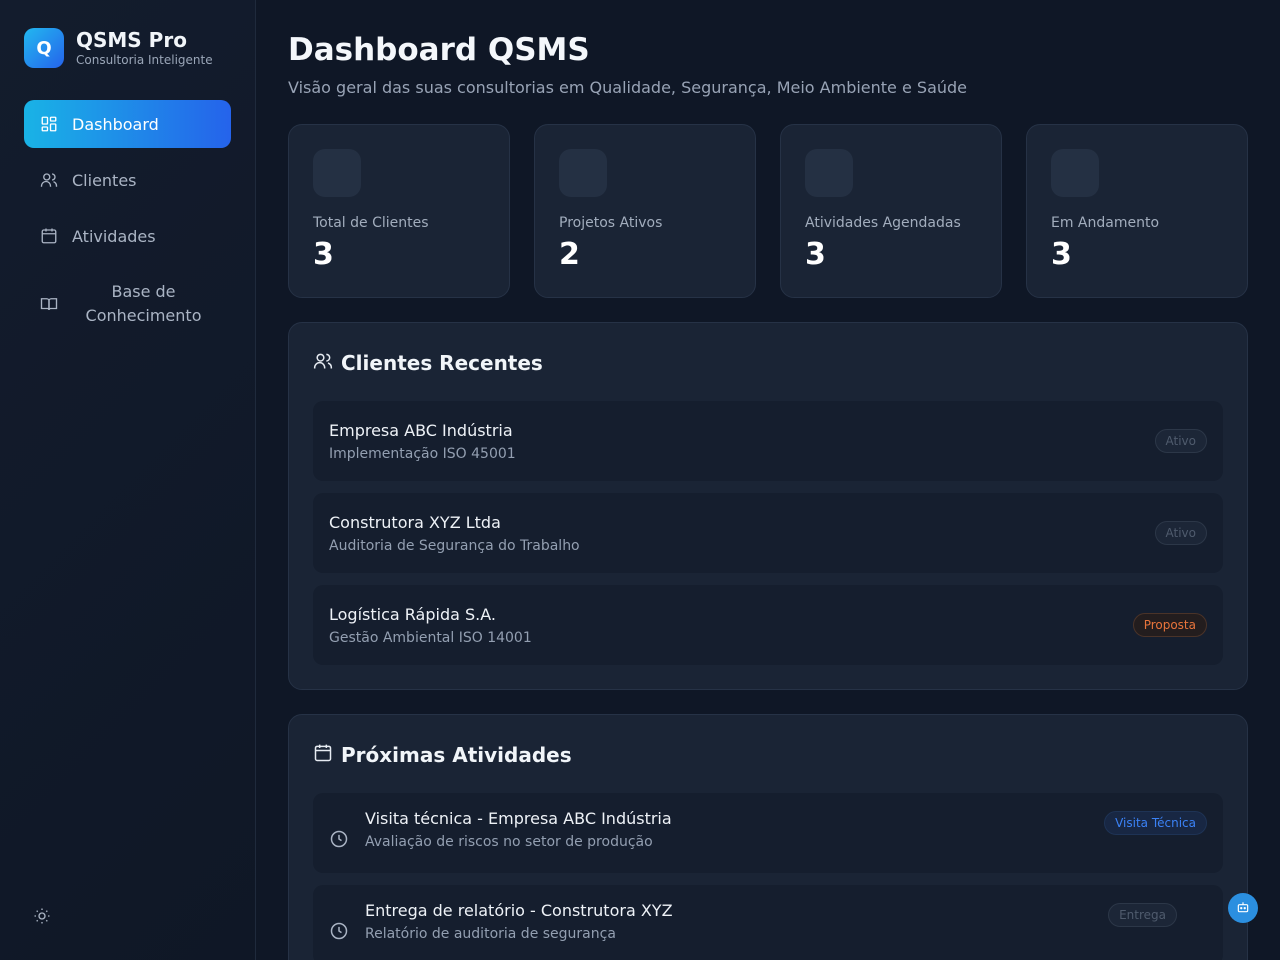 This screenshot has width=1280, height=960. I want to click on panel-title: Próximas Atividades, so click(456, 755).